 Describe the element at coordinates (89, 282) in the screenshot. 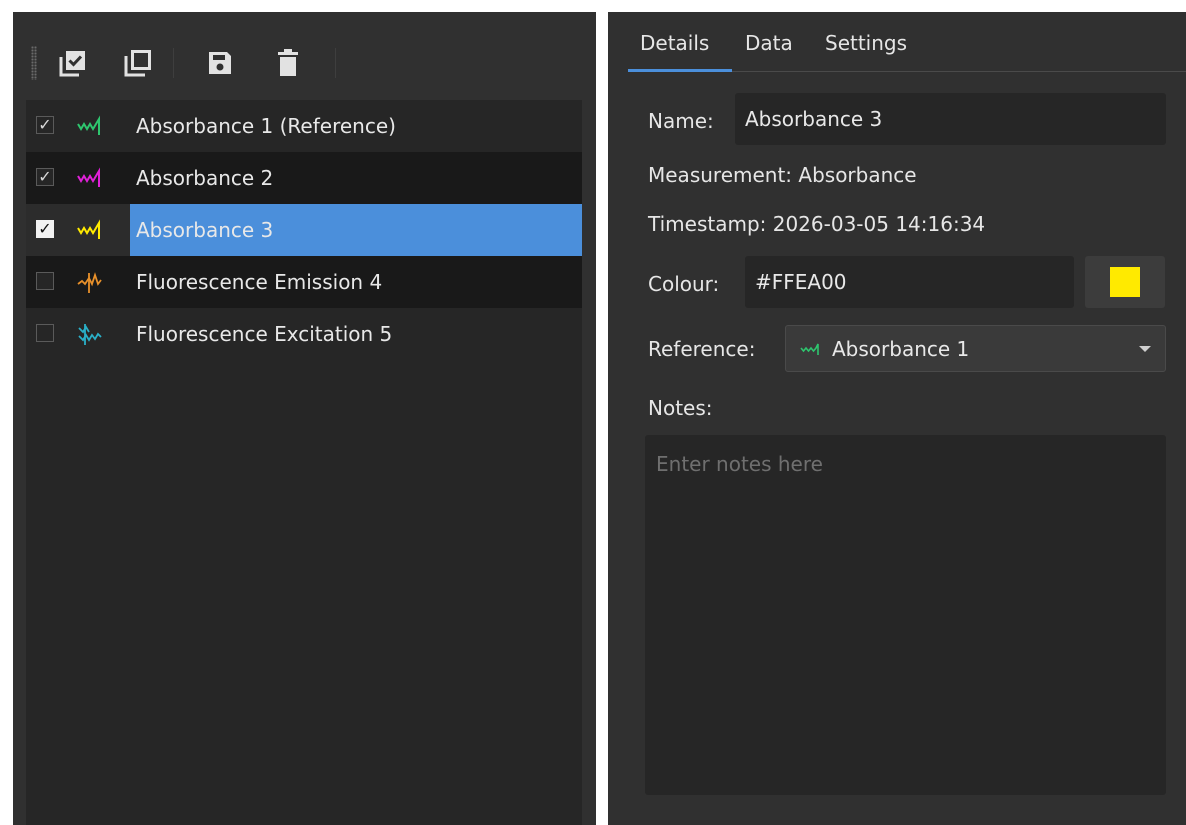

I see `fluorescence-emission-icon` at that location.